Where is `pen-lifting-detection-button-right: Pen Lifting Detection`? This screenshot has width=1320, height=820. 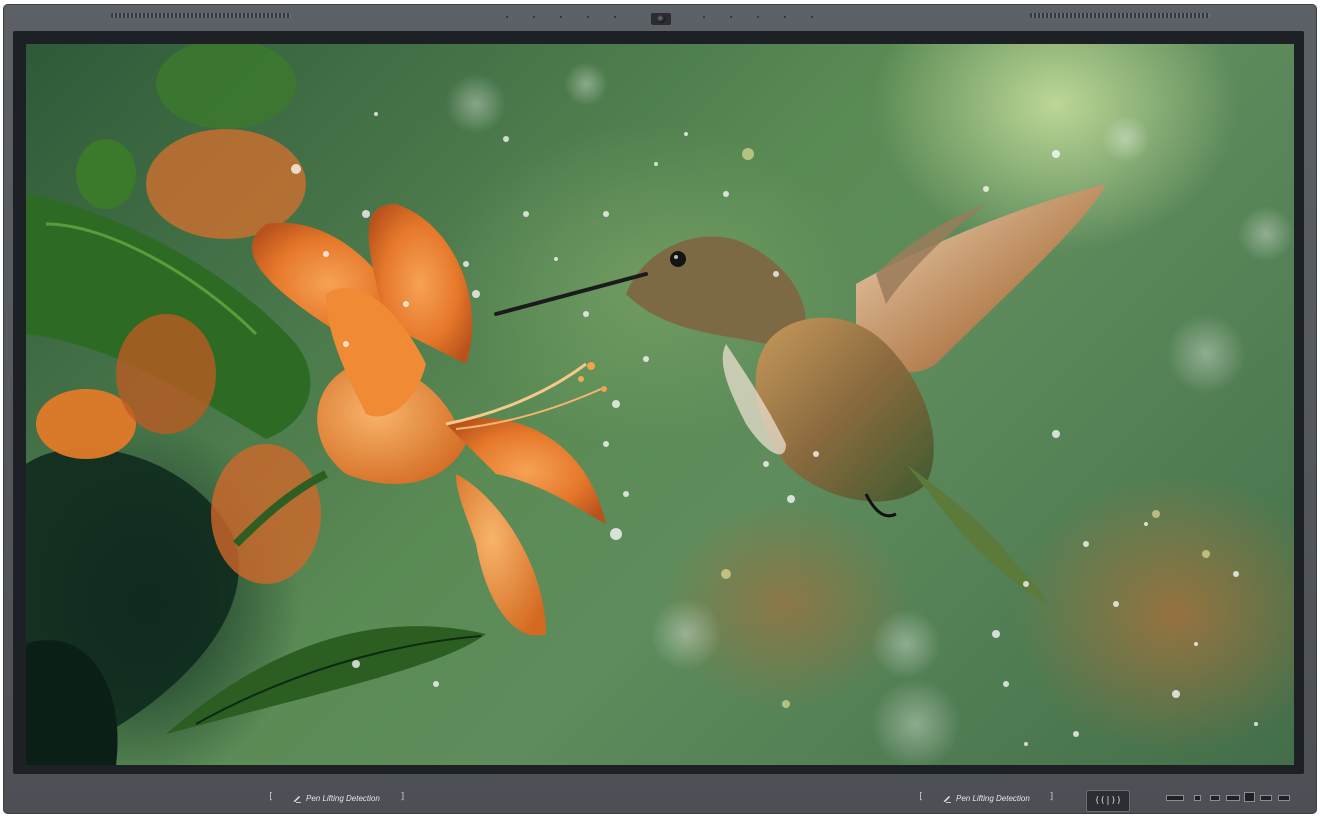 pen-lifting-detection-button-right: Pen Lifting Detection is located at coordinates (986, 798).